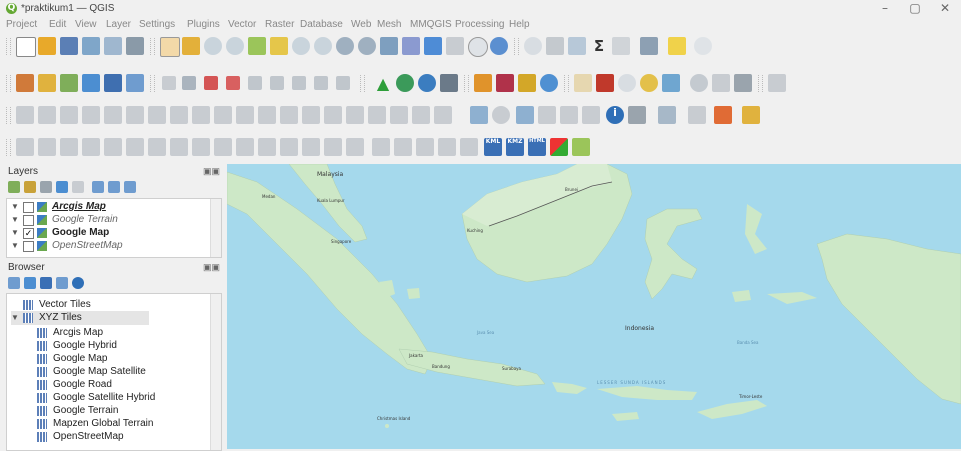  Describe the element at coordinates (301, 46) in the screenshot. I see `zoom-to-layer-icon` at that location.